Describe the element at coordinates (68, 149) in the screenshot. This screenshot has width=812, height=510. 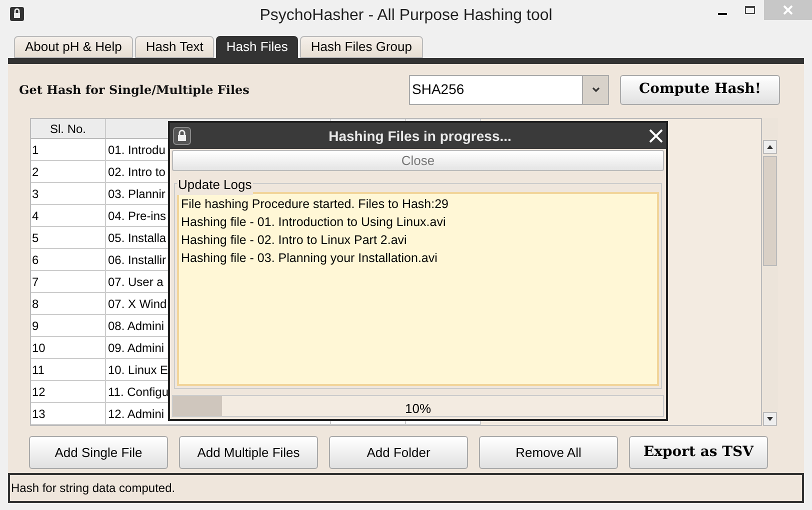
I see `table-cell: 1` at that location.